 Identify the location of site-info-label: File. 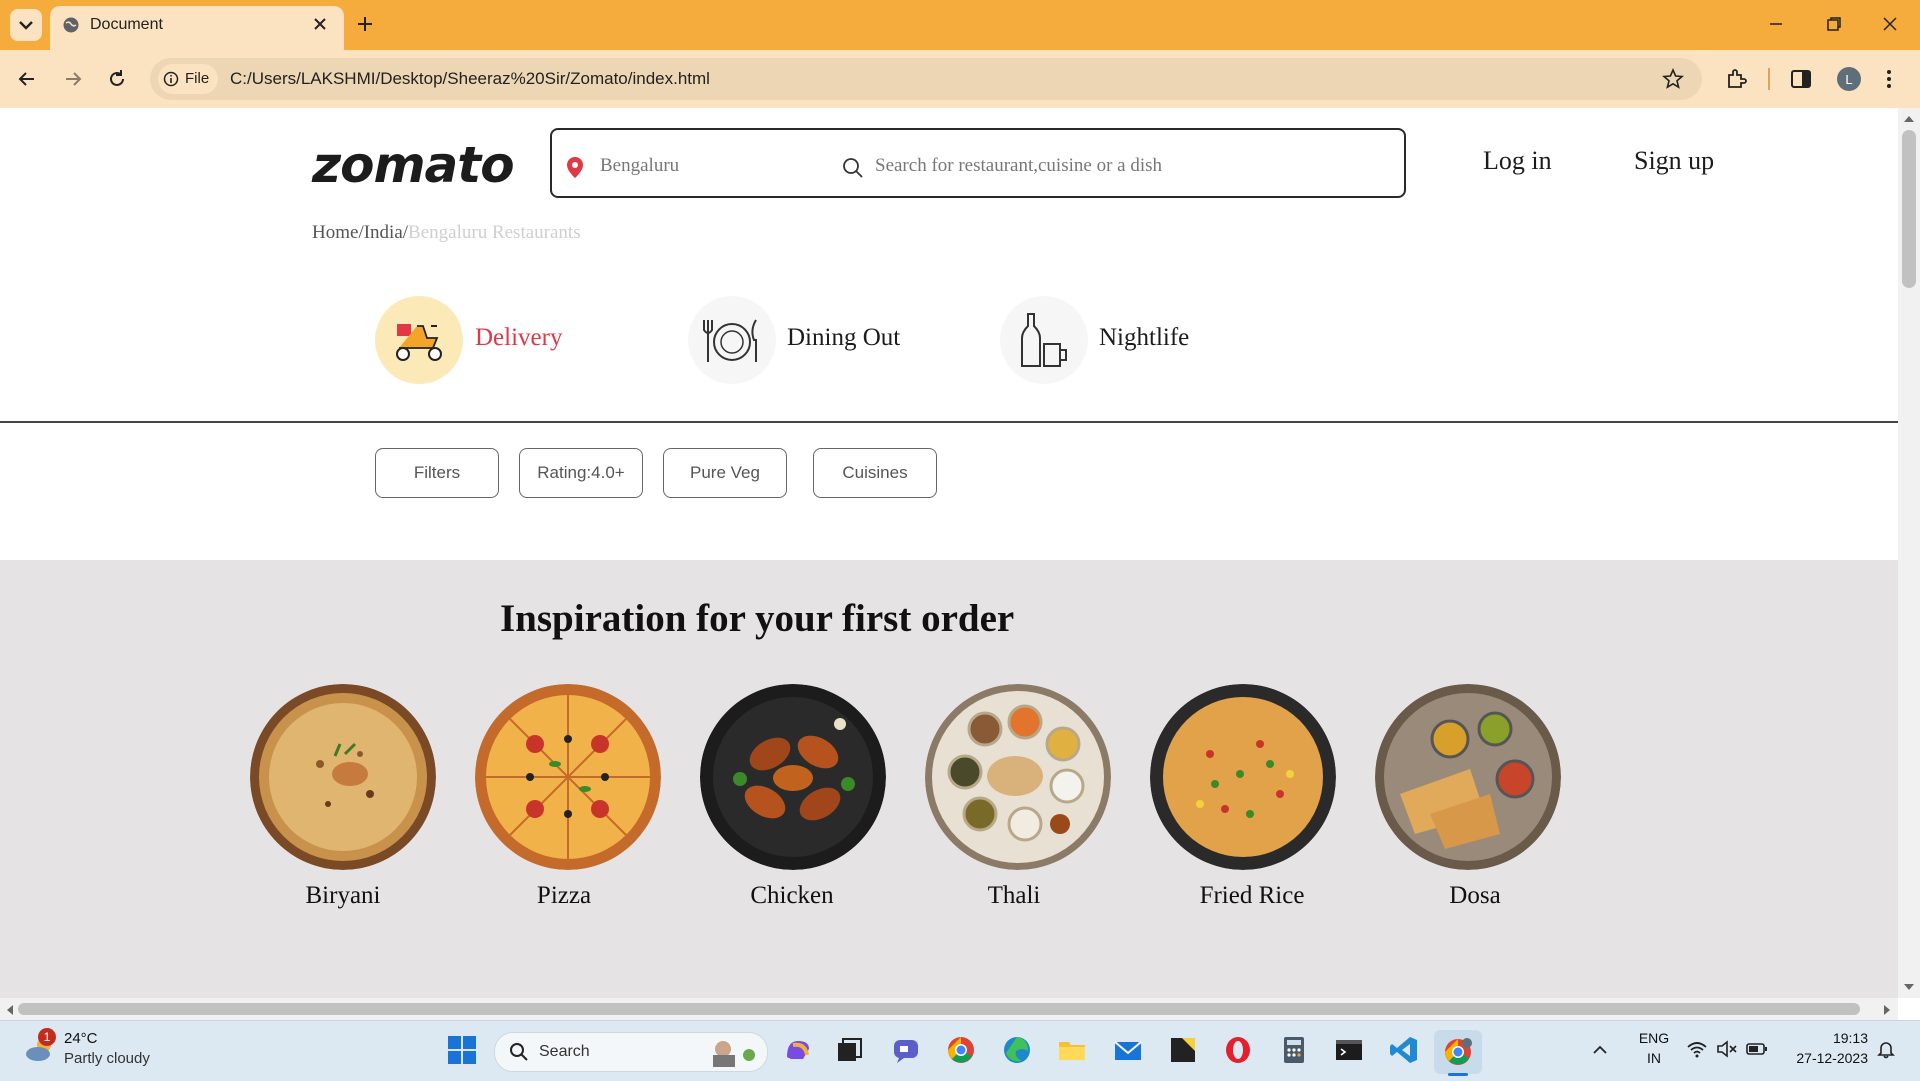
(197, 78).